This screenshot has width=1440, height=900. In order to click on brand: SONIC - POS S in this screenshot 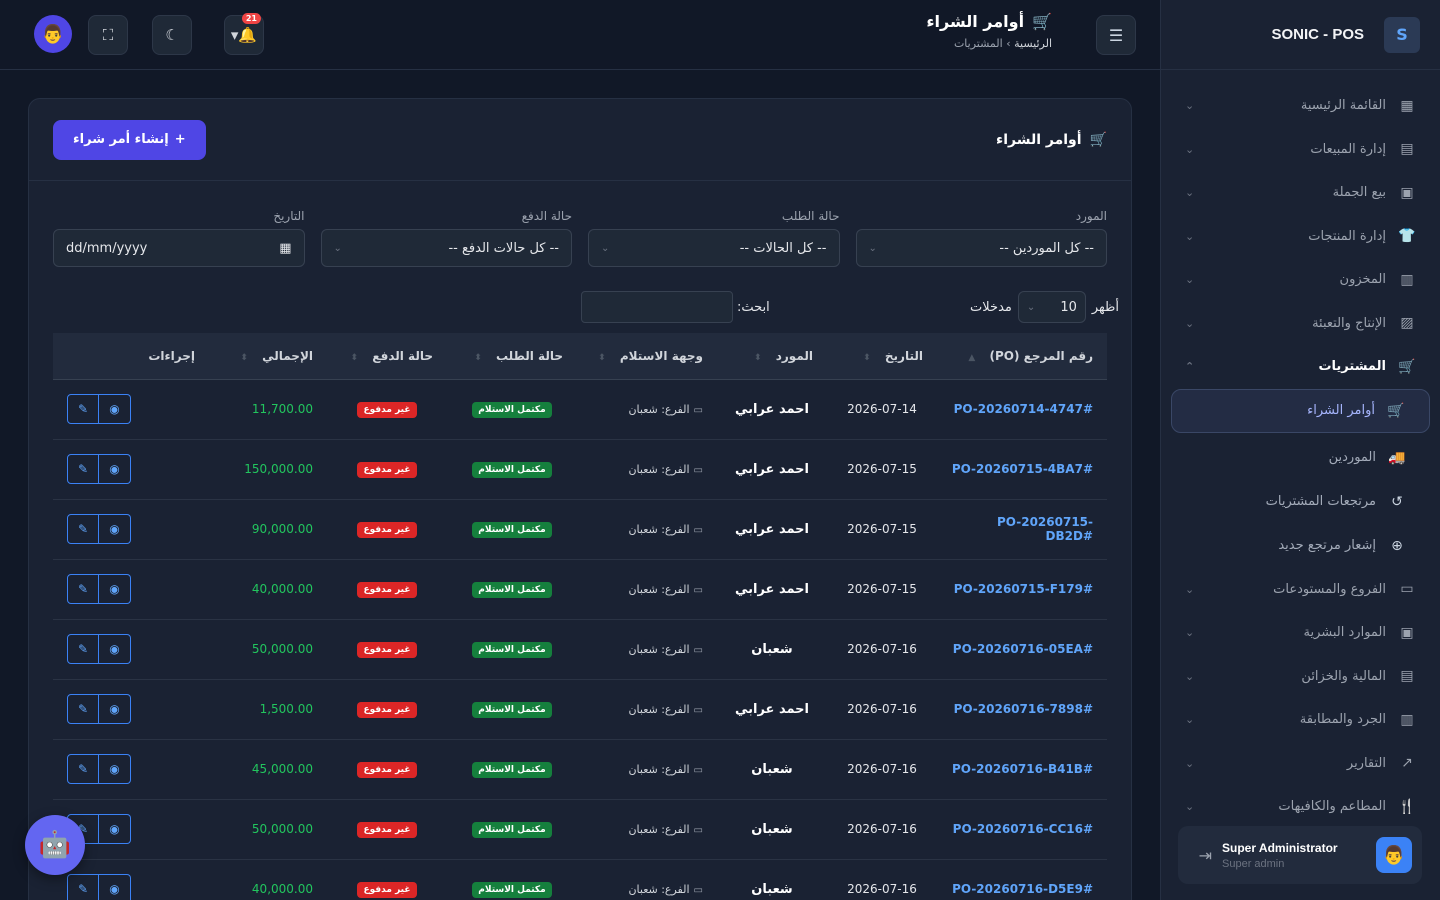, I will do `click(1300, 35)`.